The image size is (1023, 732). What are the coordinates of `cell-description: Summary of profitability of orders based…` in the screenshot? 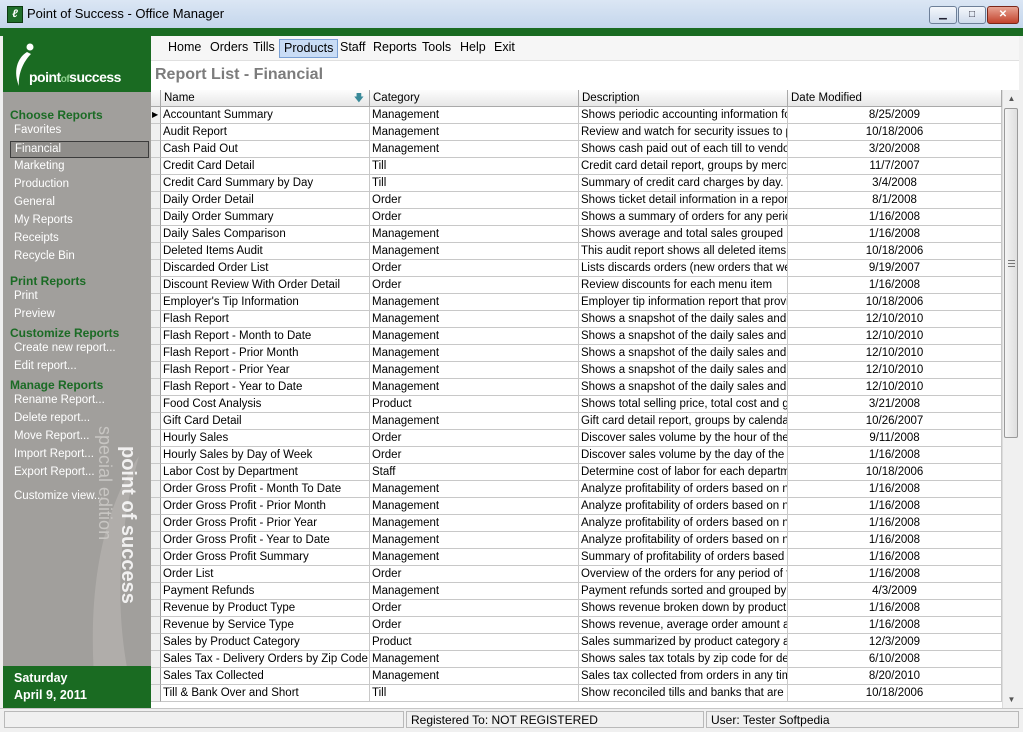 It's located at (683, 557).